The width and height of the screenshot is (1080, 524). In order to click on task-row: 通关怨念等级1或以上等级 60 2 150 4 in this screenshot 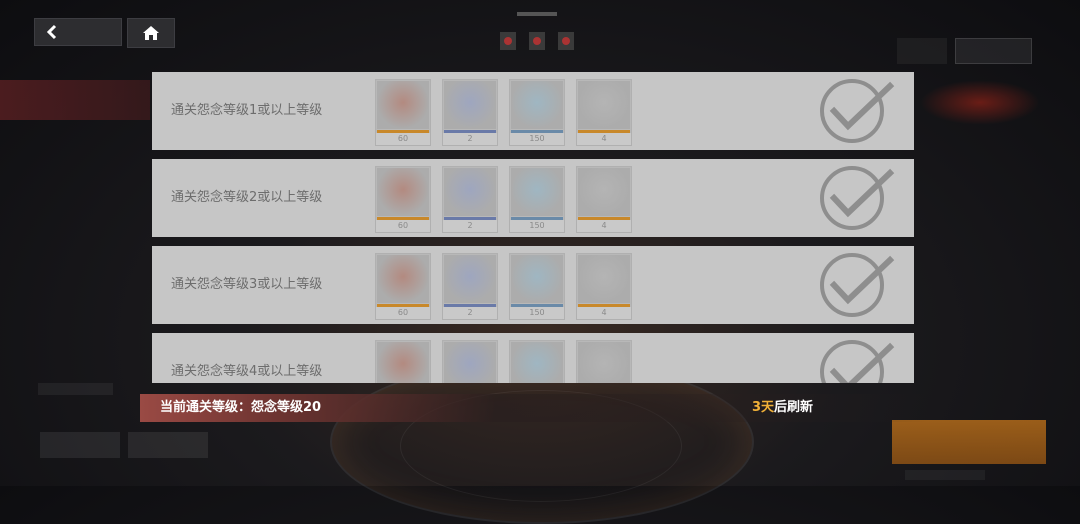, I will do `click(533, 111)`.